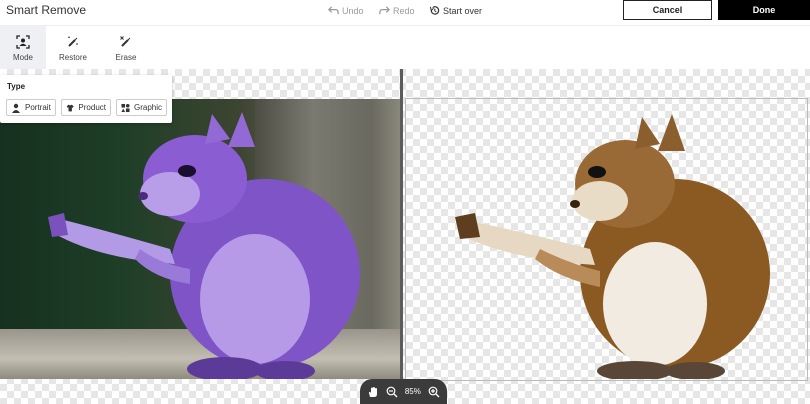 The width and height of the screenshot is (810, 404). I want to click on restore-label: Restore, so click(72, 57).